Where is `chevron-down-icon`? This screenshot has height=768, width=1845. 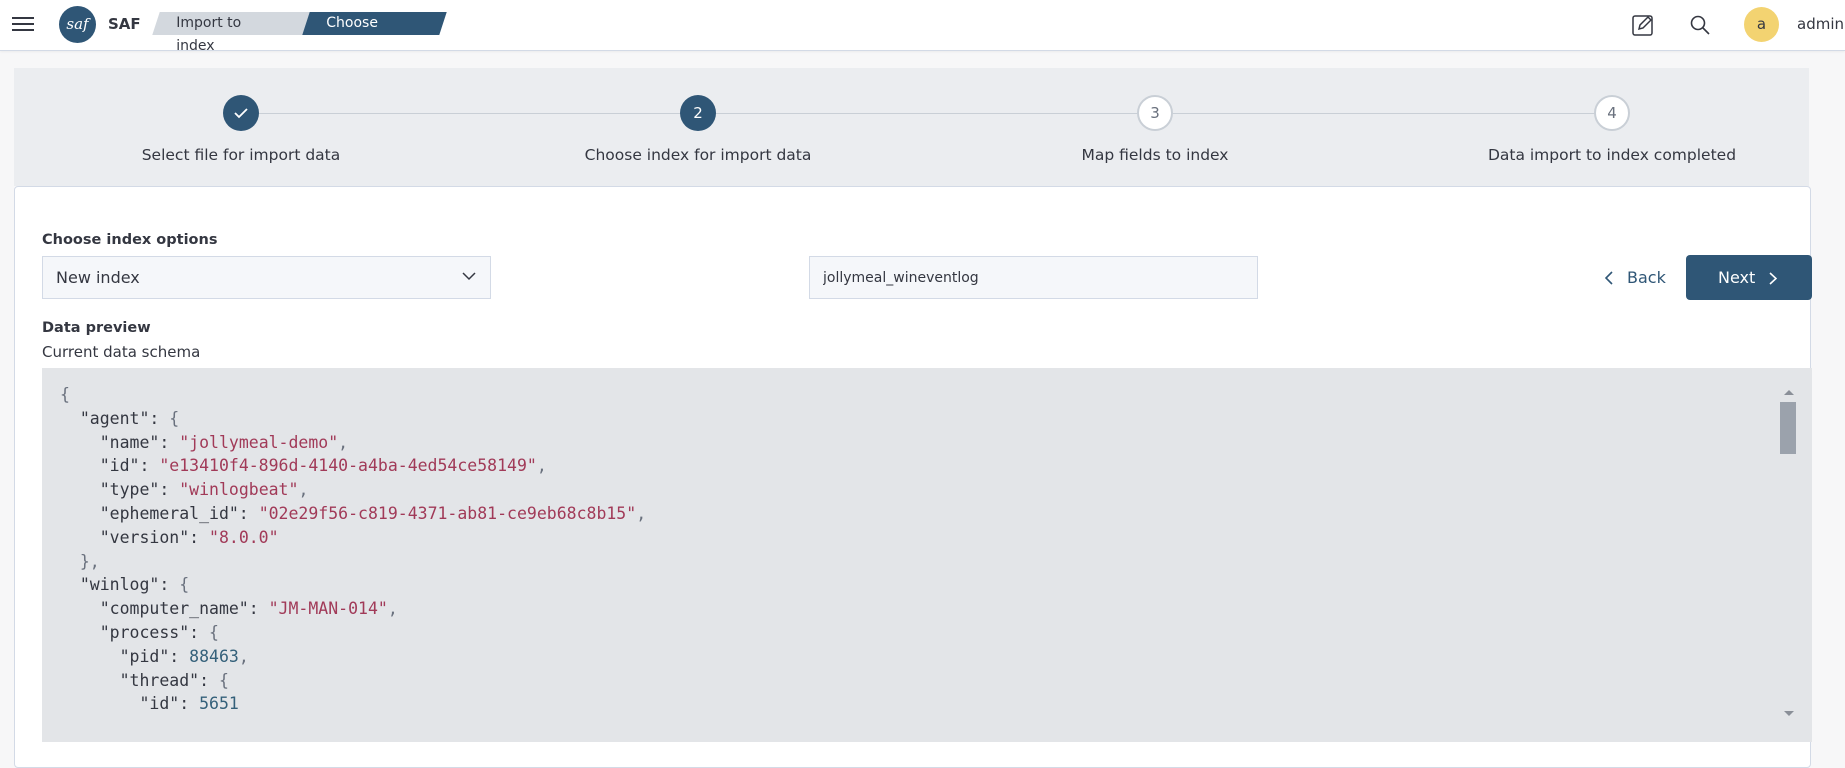
chevron-down-icon is located at coordinates (469, 276).